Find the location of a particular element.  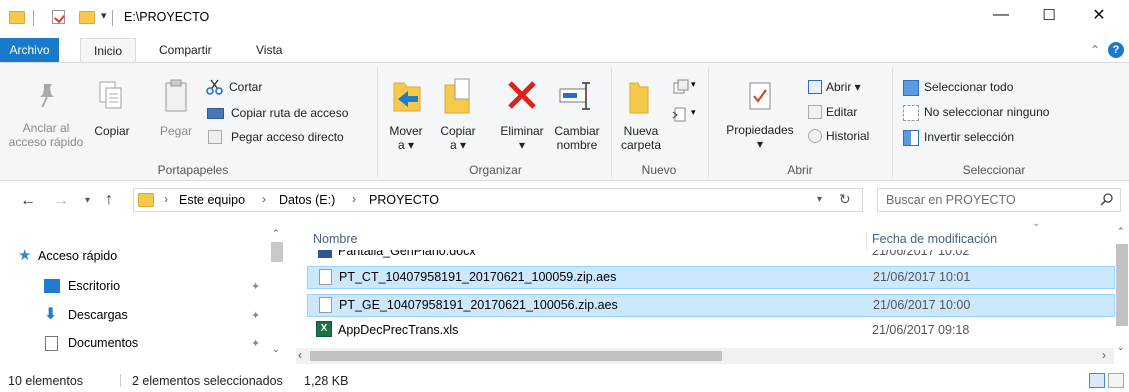

tab-view: Vista is located at coordinates (269, 50).